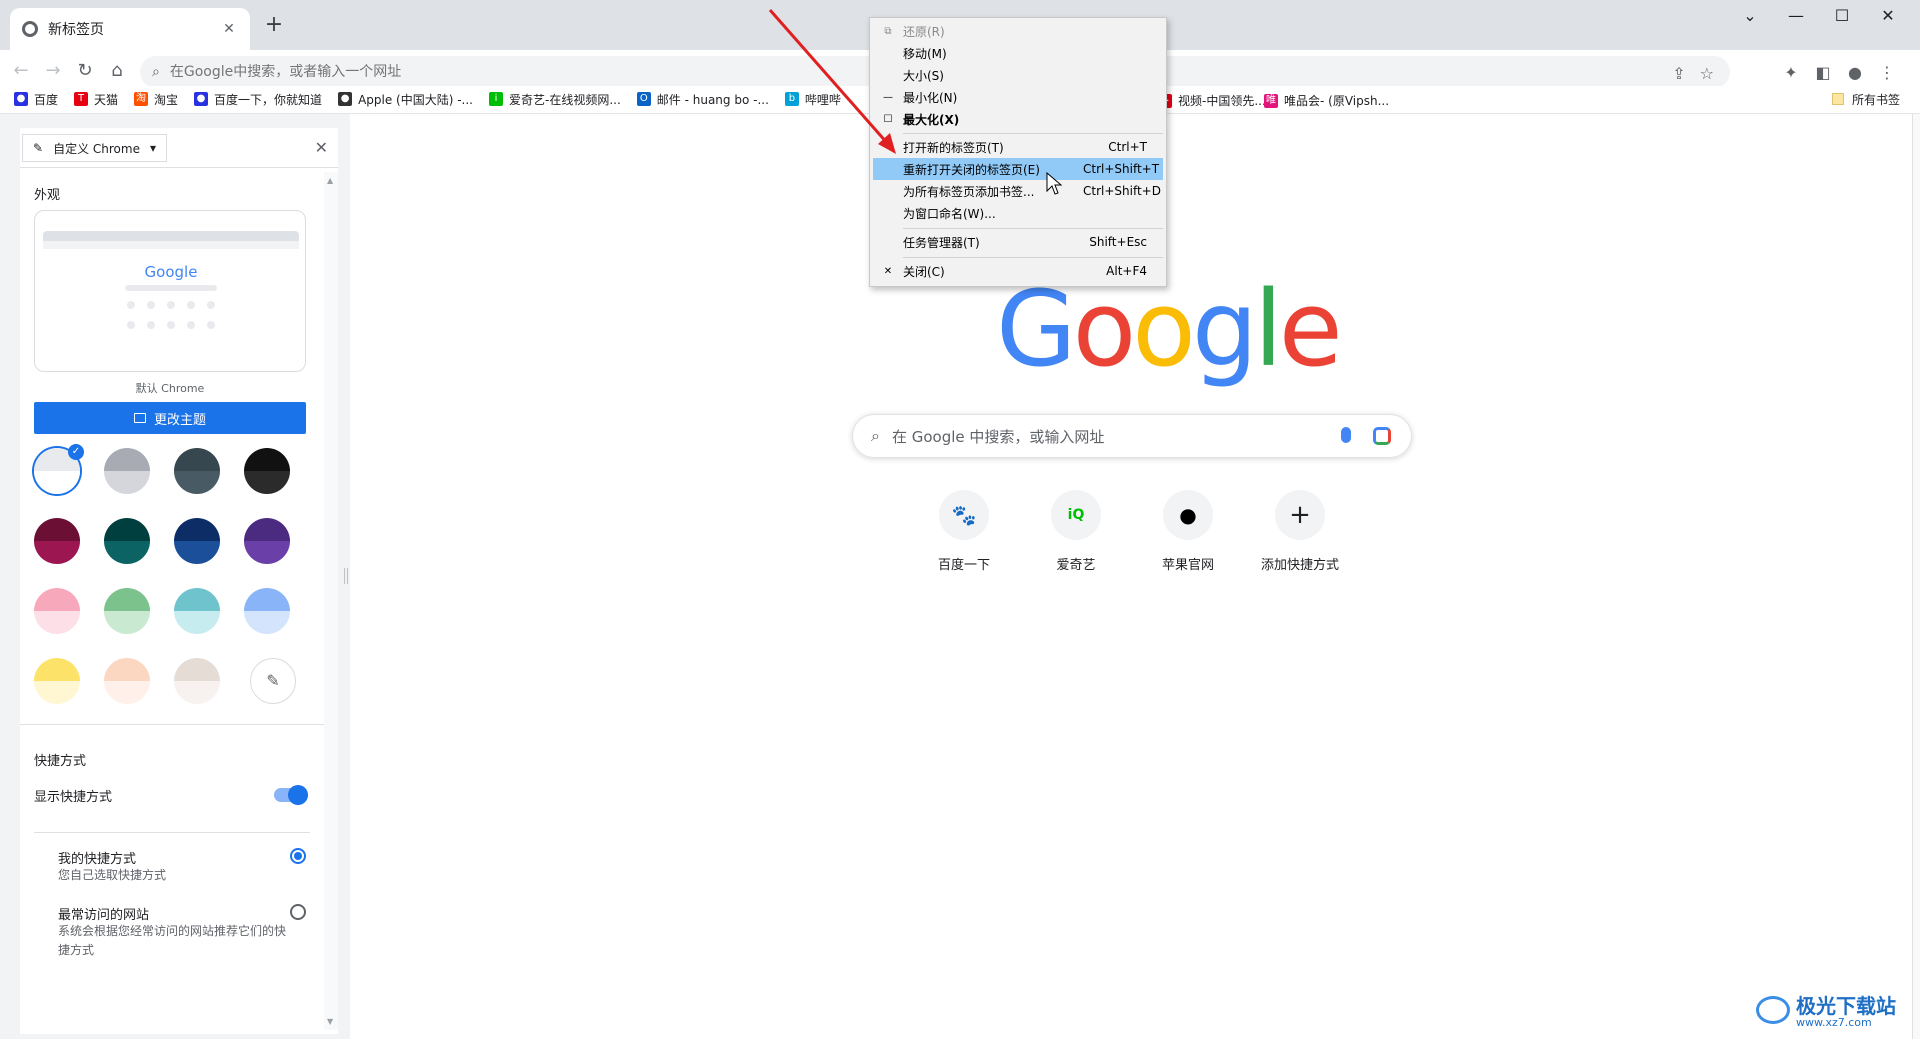 This screenshot has width=1920, height=1039. Describe the element at coordinates (117, 71) in the screenshot. I see `home-button: ⌂` at that location.